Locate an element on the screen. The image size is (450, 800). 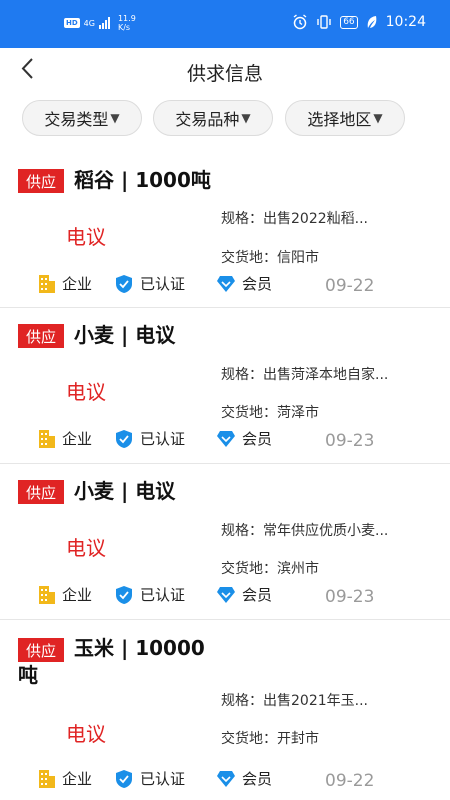
nav-bar: 供求信息 is located at coordinates (225, 71).